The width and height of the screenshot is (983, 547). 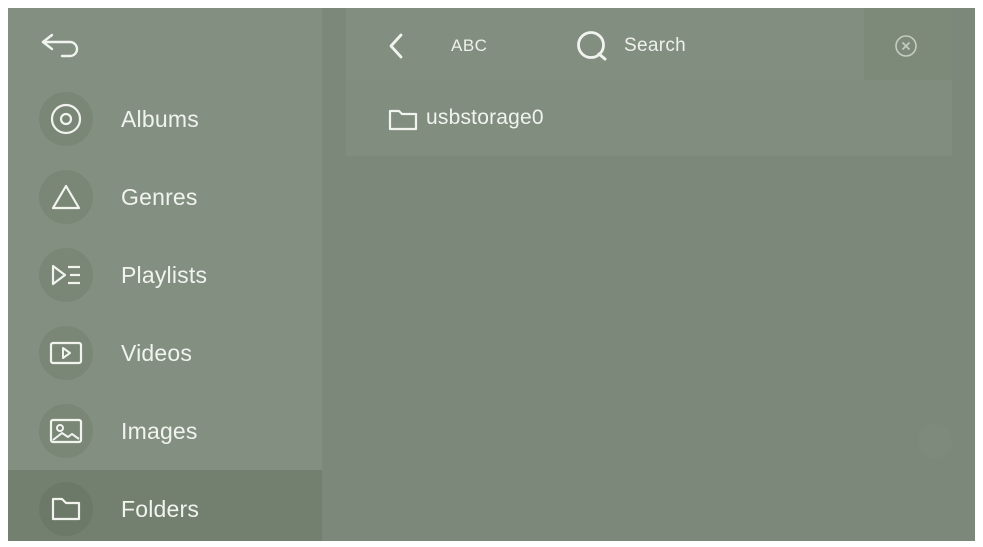 I want to click on folder-list: usbstorage0, so click(x=649, y=118).